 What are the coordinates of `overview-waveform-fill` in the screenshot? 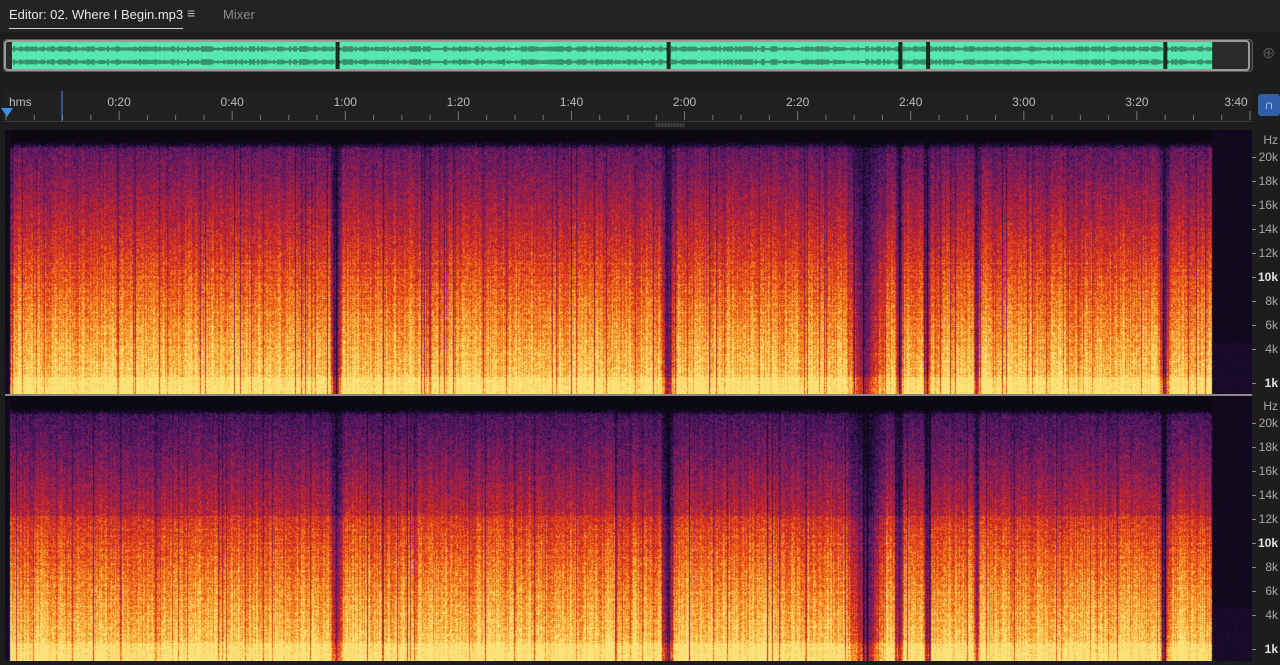 It's located at (612, 55).